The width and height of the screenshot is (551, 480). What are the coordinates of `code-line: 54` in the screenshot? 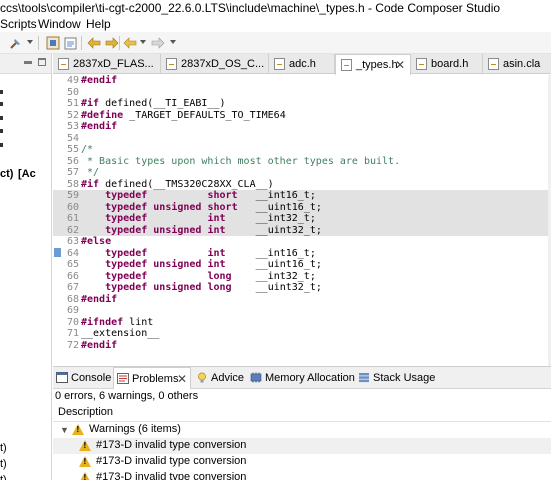 It's located at (302, 139).